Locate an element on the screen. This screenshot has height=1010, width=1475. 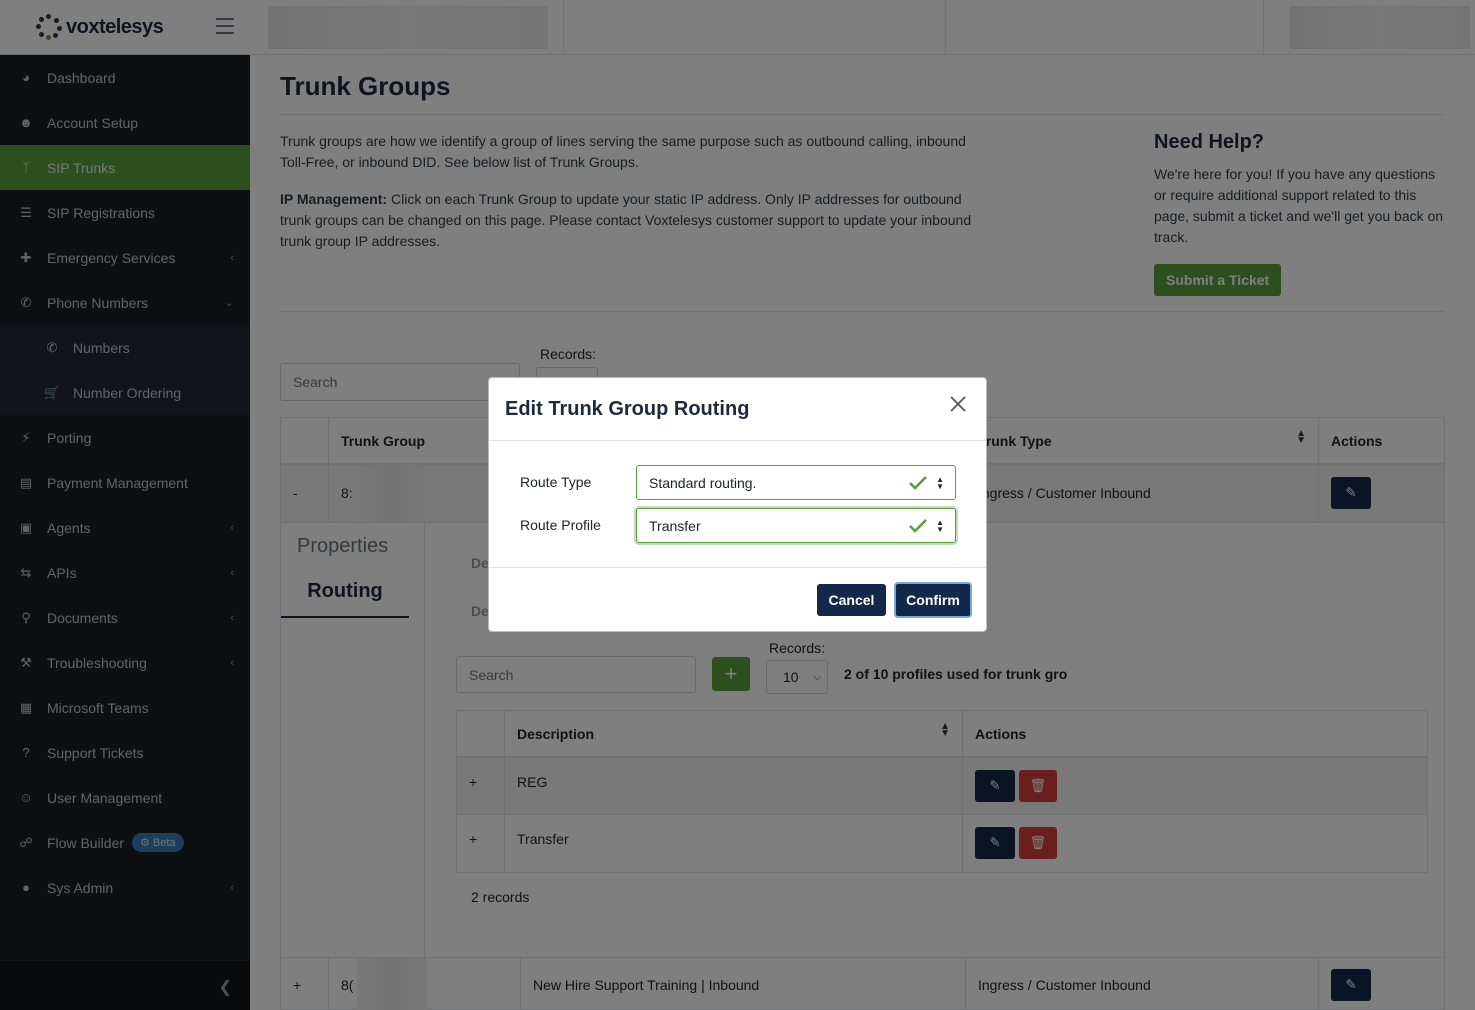
route-profile-label: Route Profile is located at coordinates (560, 525).